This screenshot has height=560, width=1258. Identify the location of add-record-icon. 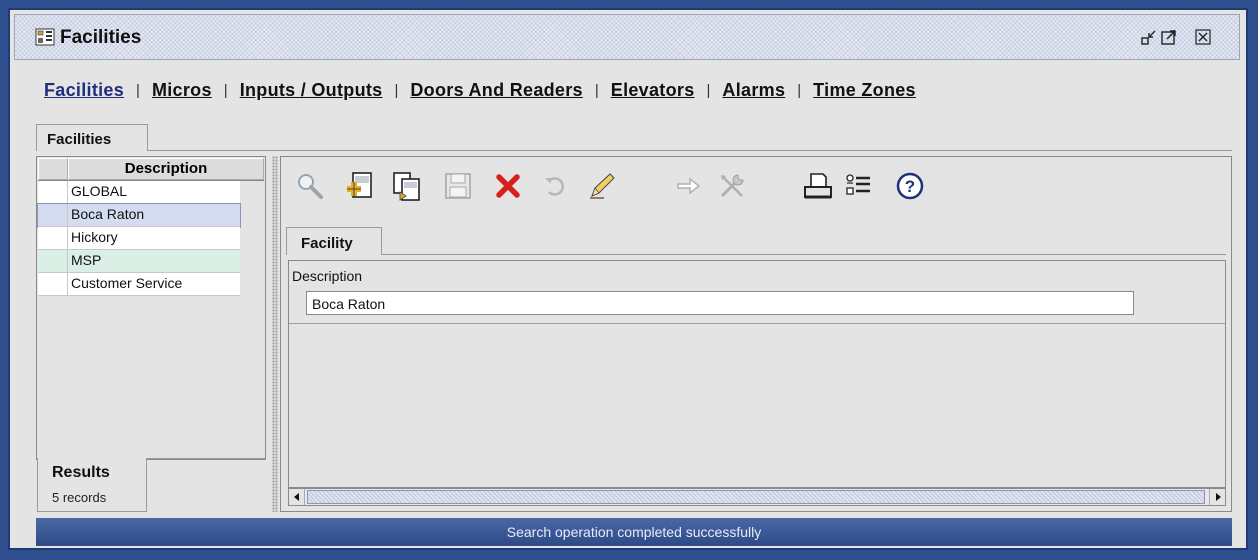
(360, 186).